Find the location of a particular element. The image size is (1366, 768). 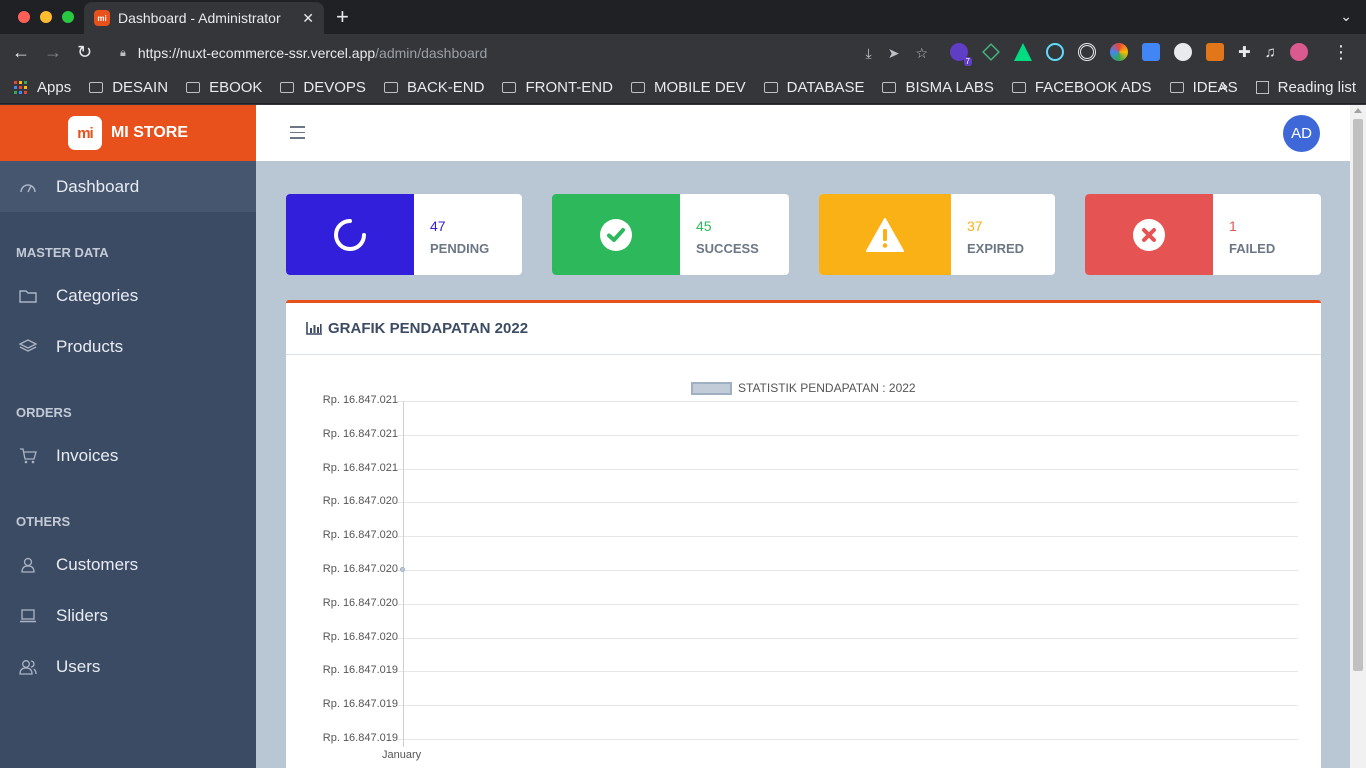

stat-text: 47 PENDING is located at coordinates (451, 234).